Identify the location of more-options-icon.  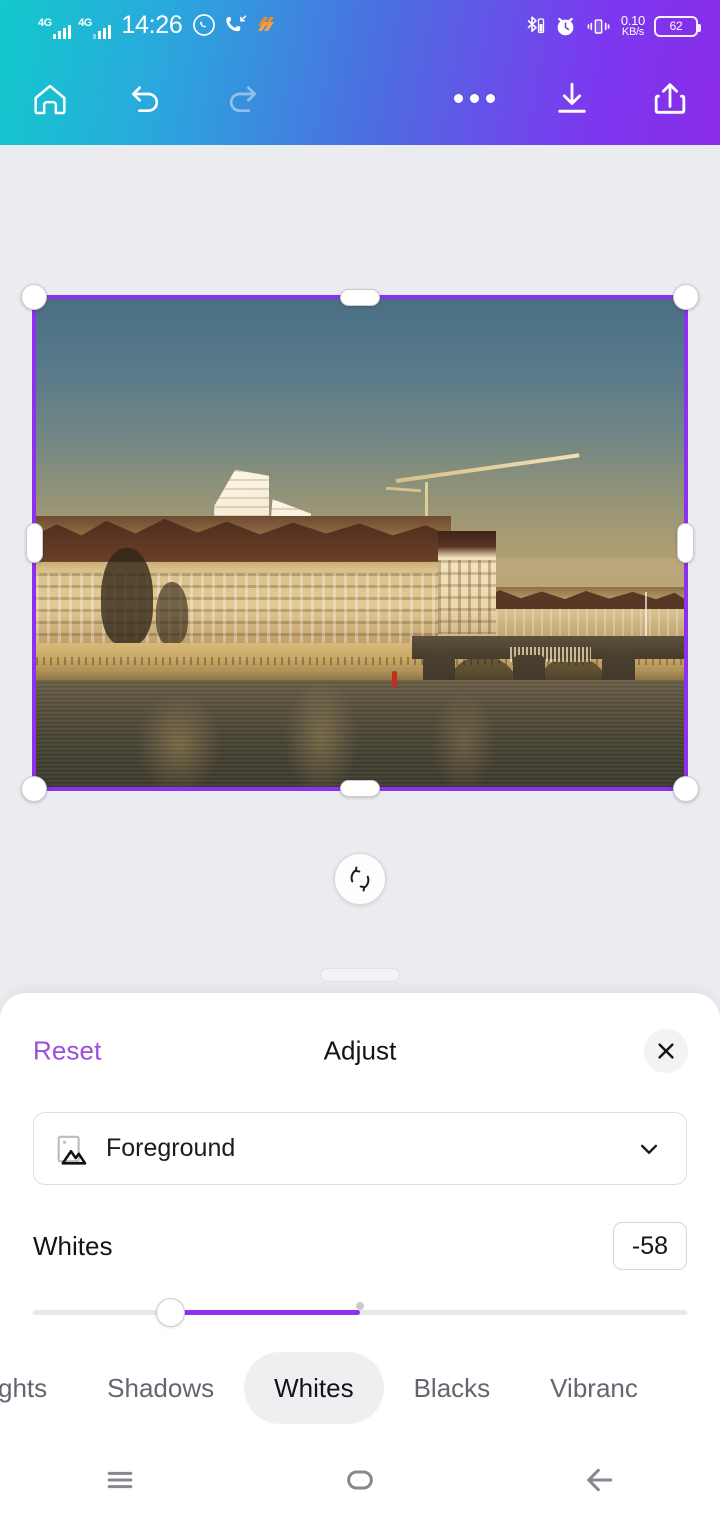
(474, 98).